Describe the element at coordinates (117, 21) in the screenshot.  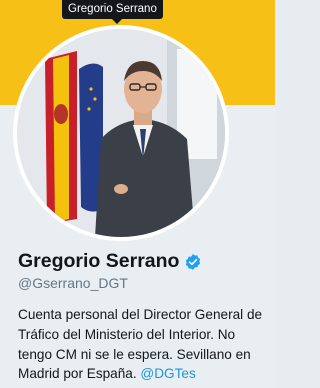
I see `tooltip-arrow` at that location.